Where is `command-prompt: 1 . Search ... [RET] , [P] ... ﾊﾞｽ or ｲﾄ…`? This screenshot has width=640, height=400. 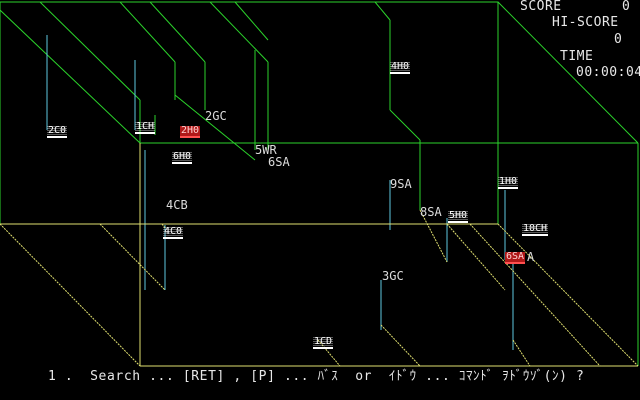
command-prompt: 1 . Search ... [RET] , [P] ... ﾊﾞｽ or ｲﾄ… is located at coordinates (316, 376).